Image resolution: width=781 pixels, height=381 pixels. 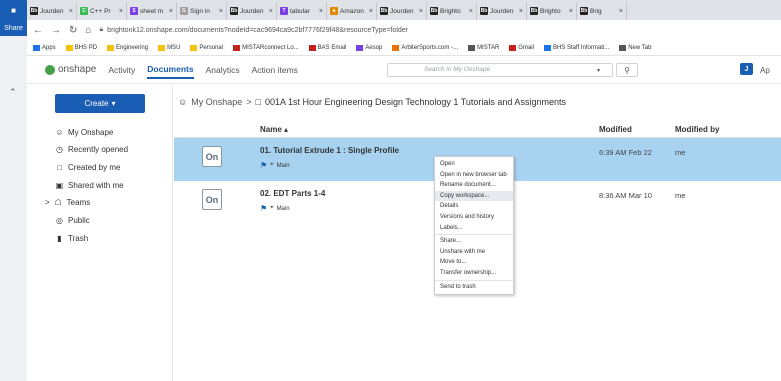 I want to click on sidebar-item-my-onshape: ☺ My Onshape, so click(x=84, y=132).